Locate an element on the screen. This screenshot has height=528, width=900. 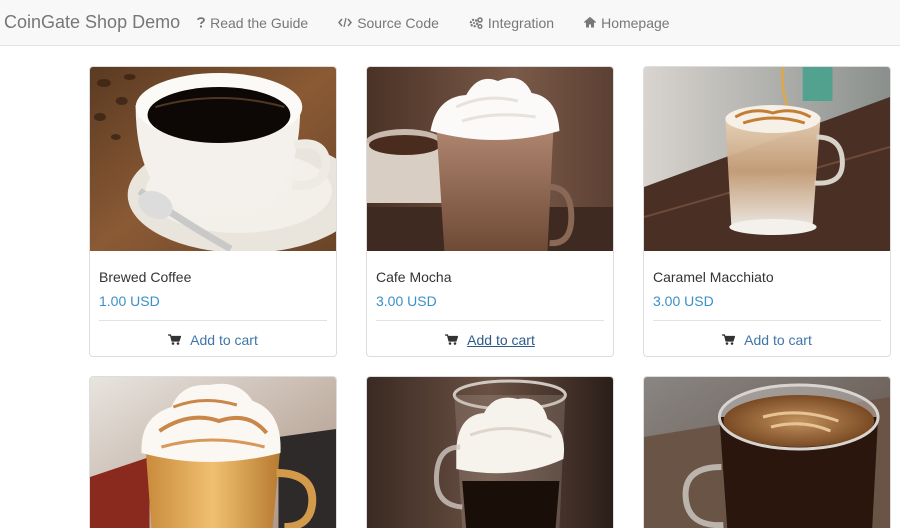
nav-integration-label: Integration is located at coordinates (521, 22).